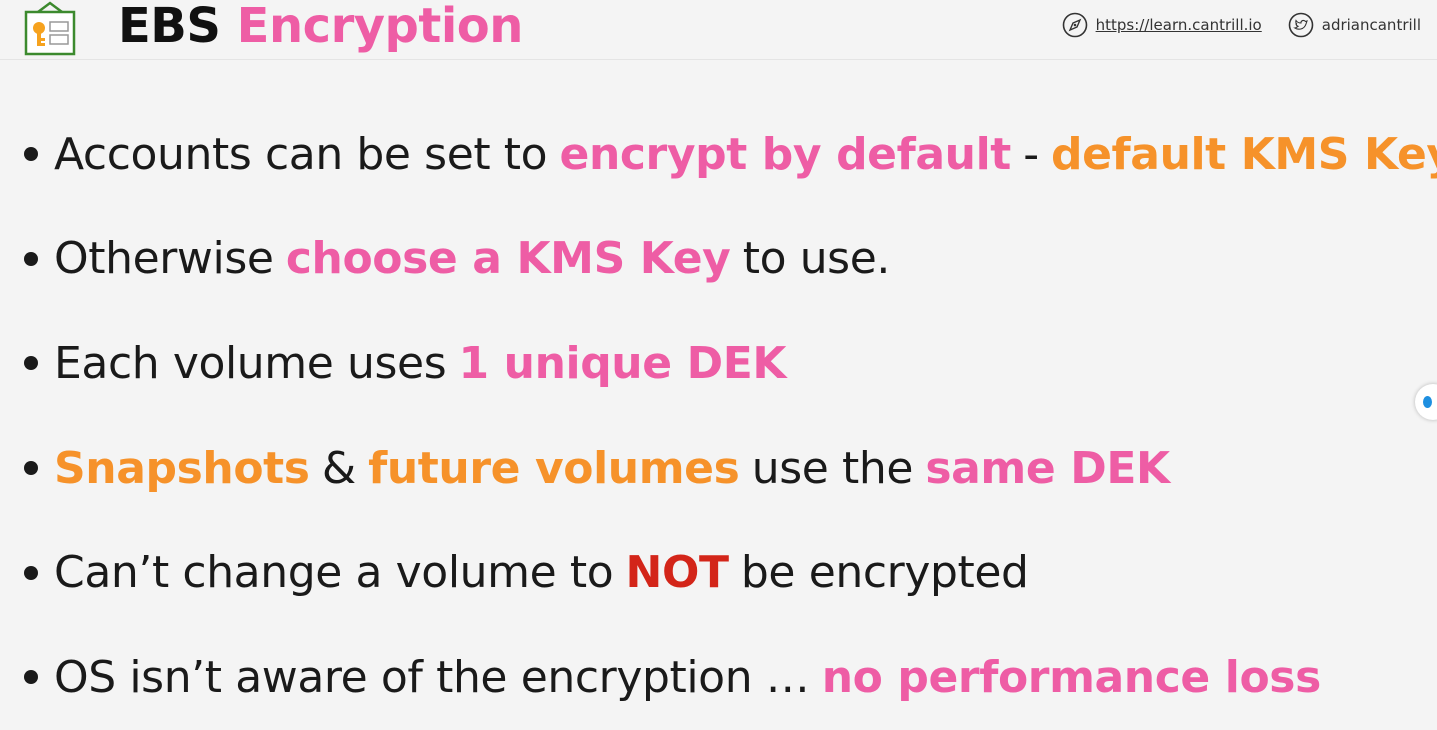  Describe the element at coordinates (50, 28) in the screenshot. I see `kms-key-icon` at that location.